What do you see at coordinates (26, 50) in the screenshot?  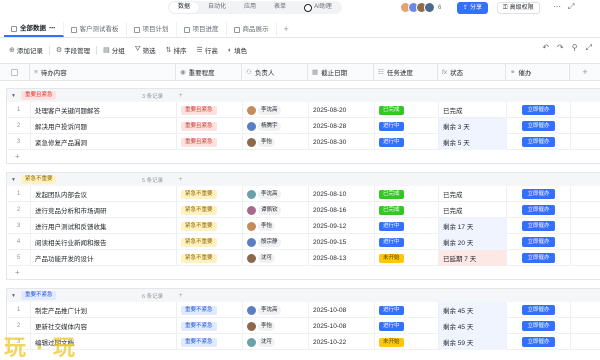 I see `add-record-button: ⊕ 添加记录` at bounding box center [26, 50].